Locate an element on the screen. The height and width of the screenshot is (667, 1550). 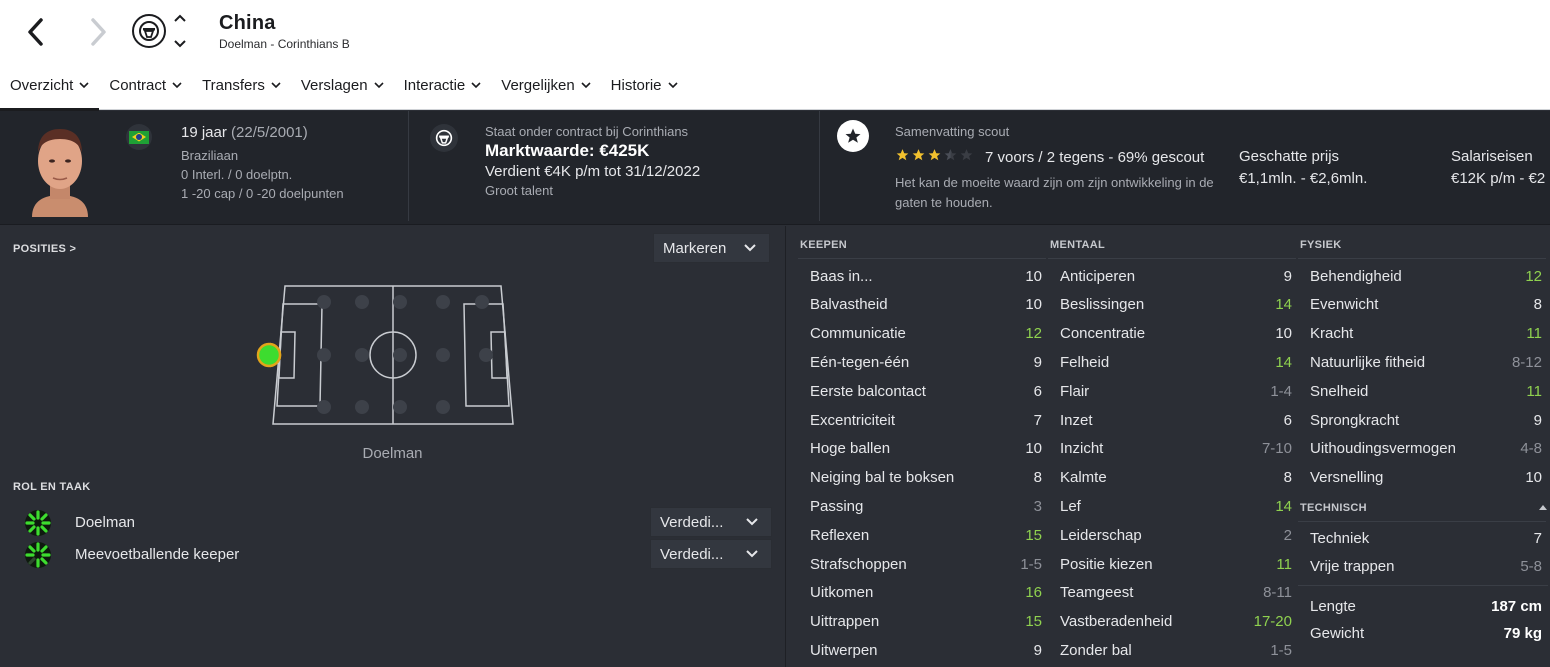
attribute-value: 14 is located at coordinates (1283, 362).